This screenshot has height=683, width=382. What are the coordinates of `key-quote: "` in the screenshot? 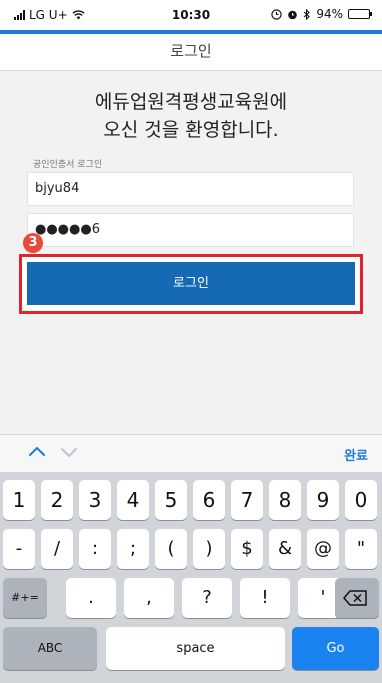 It's located at (361, 549).